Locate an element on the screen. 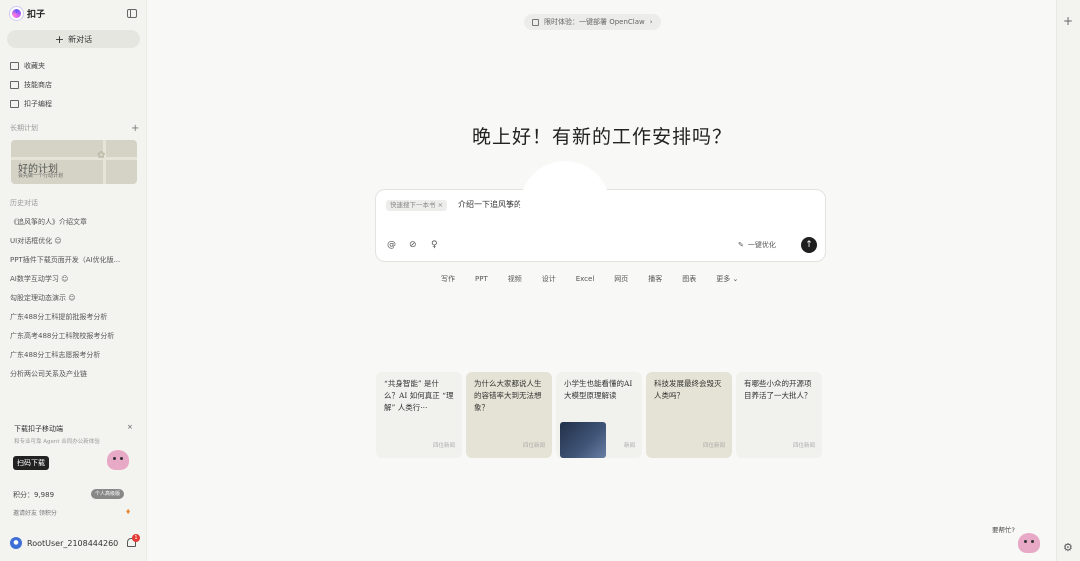 The image size is (1080, 561). sidebar-item-coze-coding: 扣子编程 is located at coordinates (31, 104).